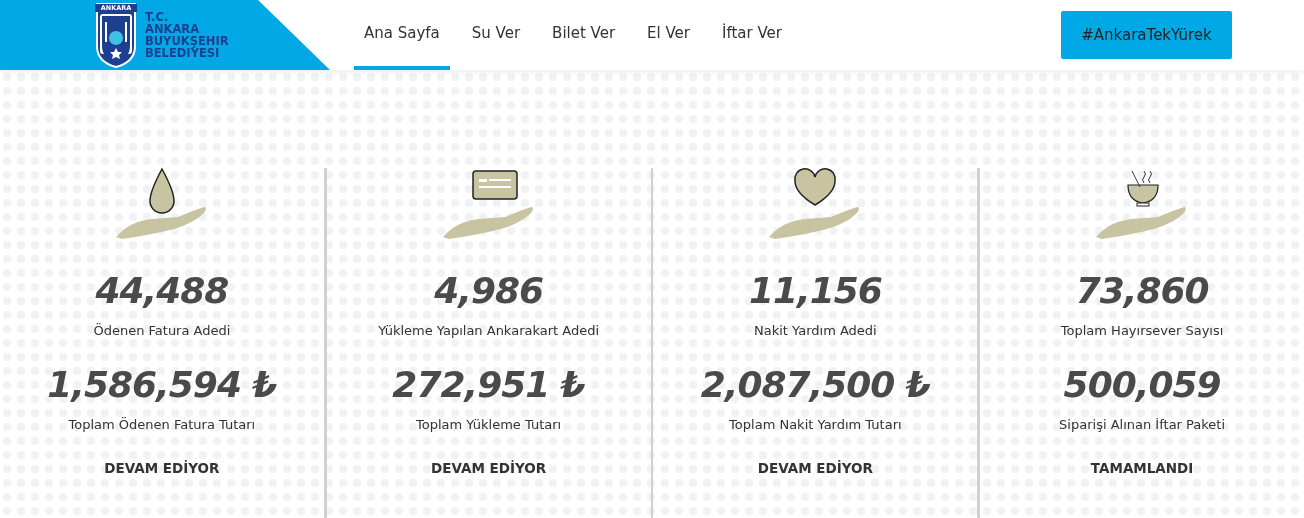 This screenshot has width=1304, height=518. Describe the element at coordinates (815, 424) in the screenshot. I see `stat-label: Toplam Nakit Yardım Tutarı` at that location.